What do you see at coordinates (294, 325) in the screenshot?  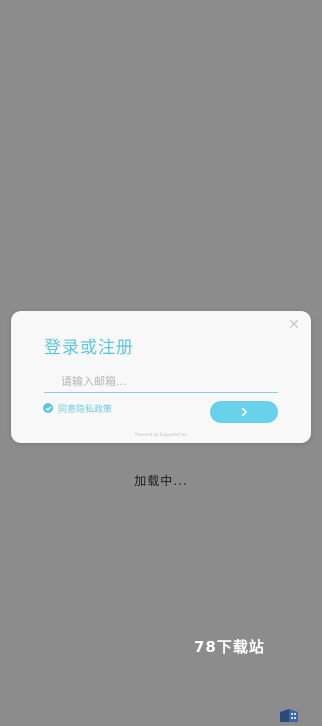 I see `close-icon: ✕` at bounding box center [294, 325].